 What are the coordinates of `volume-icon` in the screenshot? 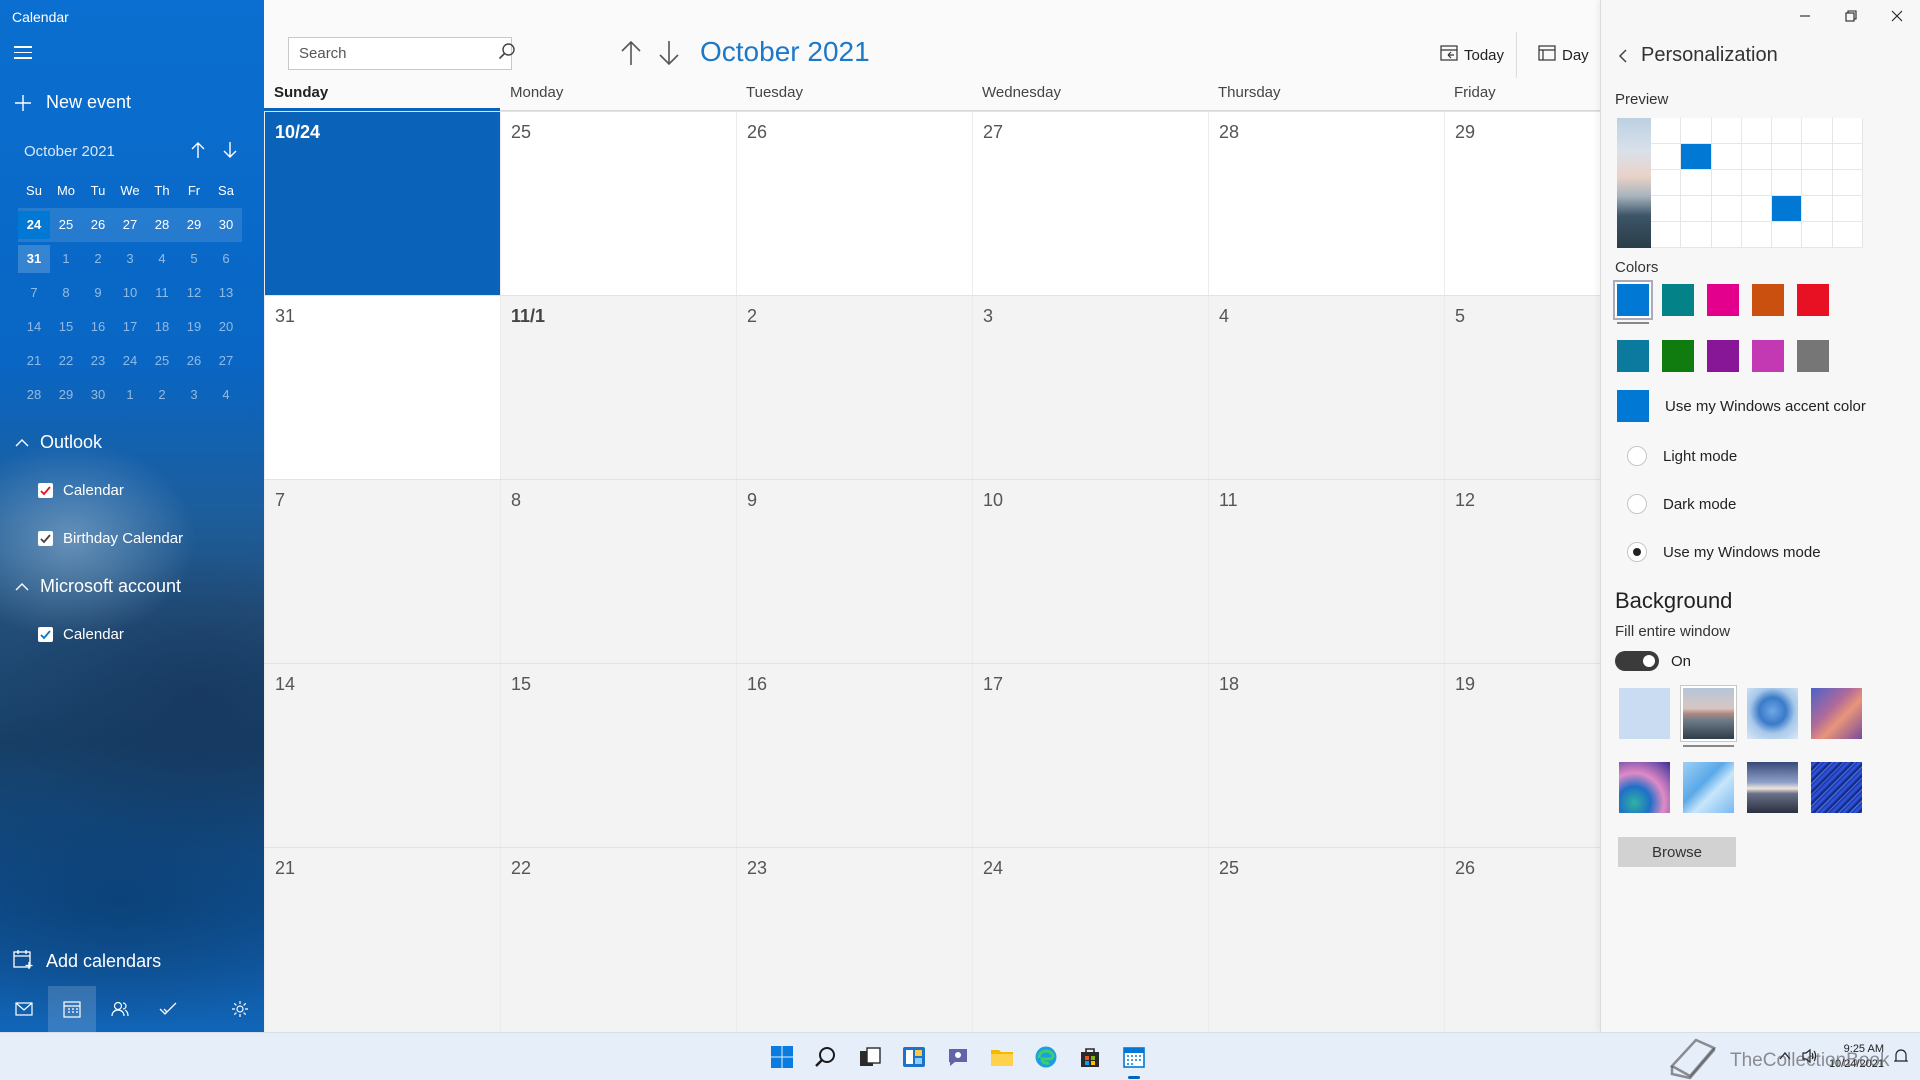 It's located at (1810, 1057).